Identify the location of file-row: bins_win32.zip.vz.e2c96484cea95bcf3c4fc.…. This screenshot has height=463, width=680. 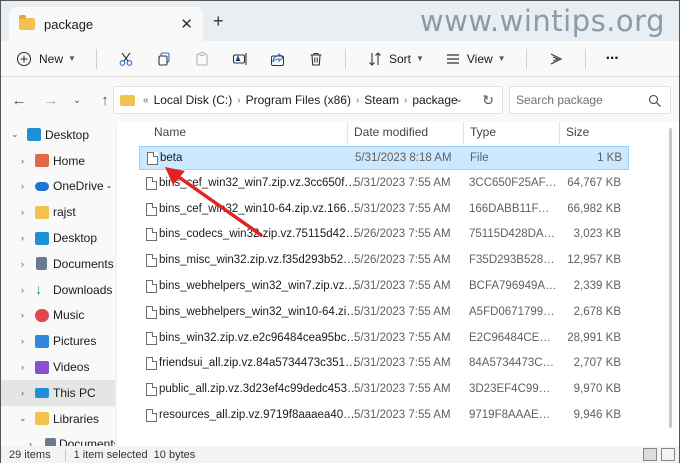
(384, 339).